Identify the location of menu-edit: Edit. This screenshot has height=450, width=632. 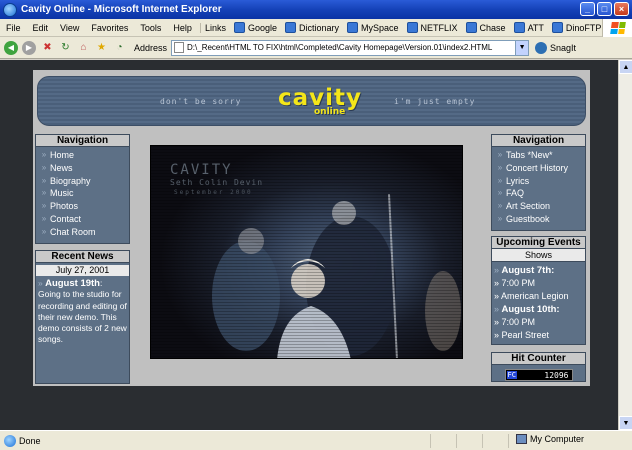
(41, 28).